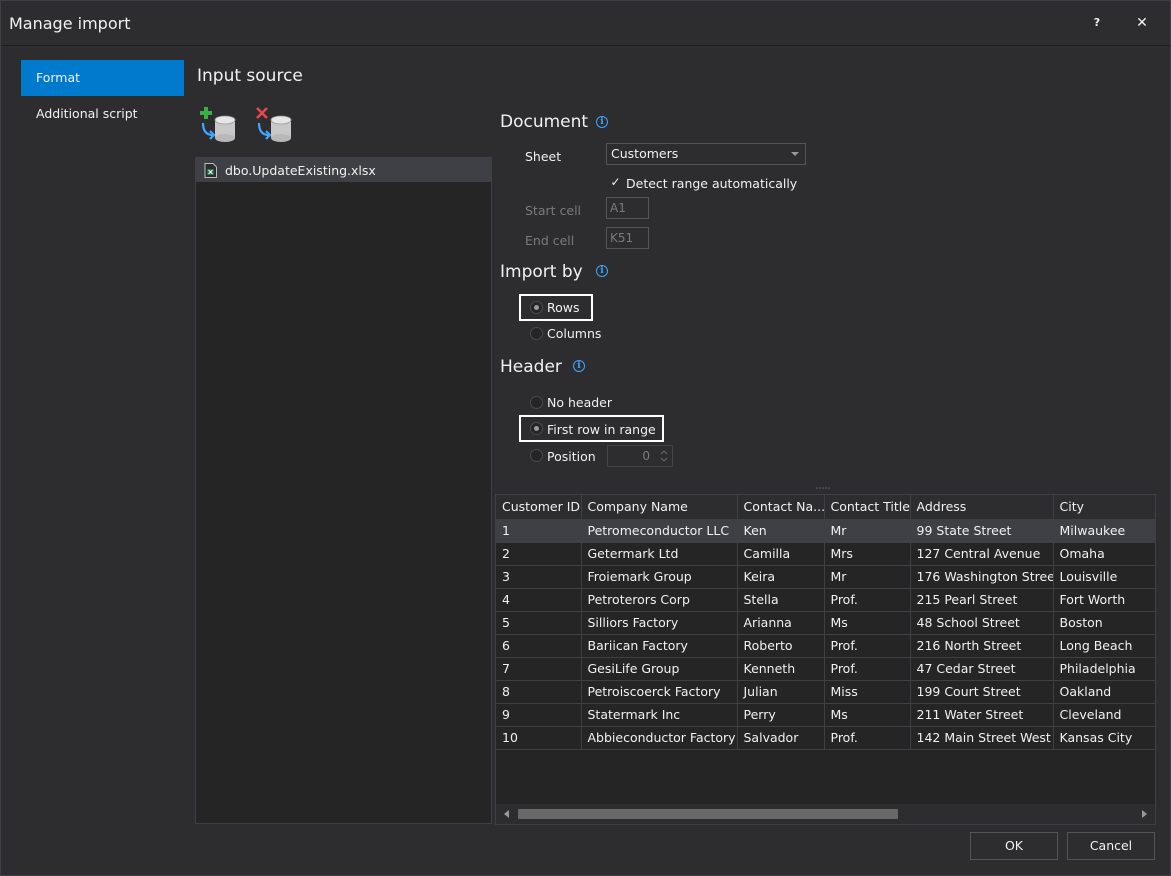  I want to click on table-cell: Fort Worth, so click(1104, 600).